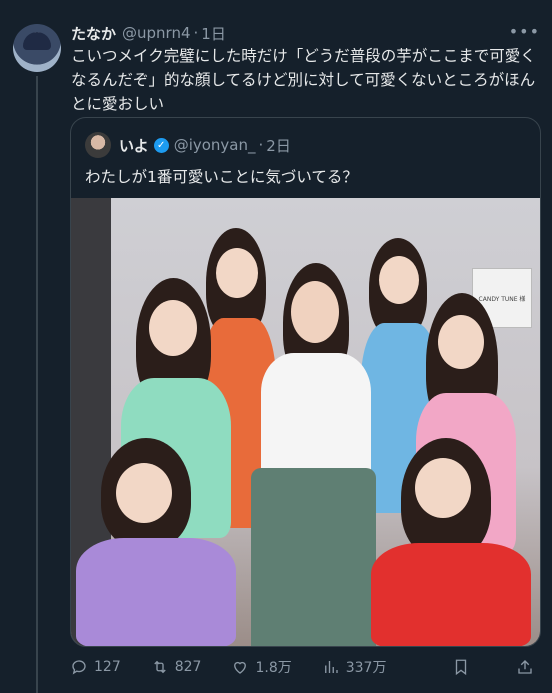 The height and width of the screenshot is (693, 552). What do you see at coordinates (305, 33) in the screenshot?
I see `tweet-header: たなか @upnrn4 · 1日 •••` at bounding box center [305, 33].